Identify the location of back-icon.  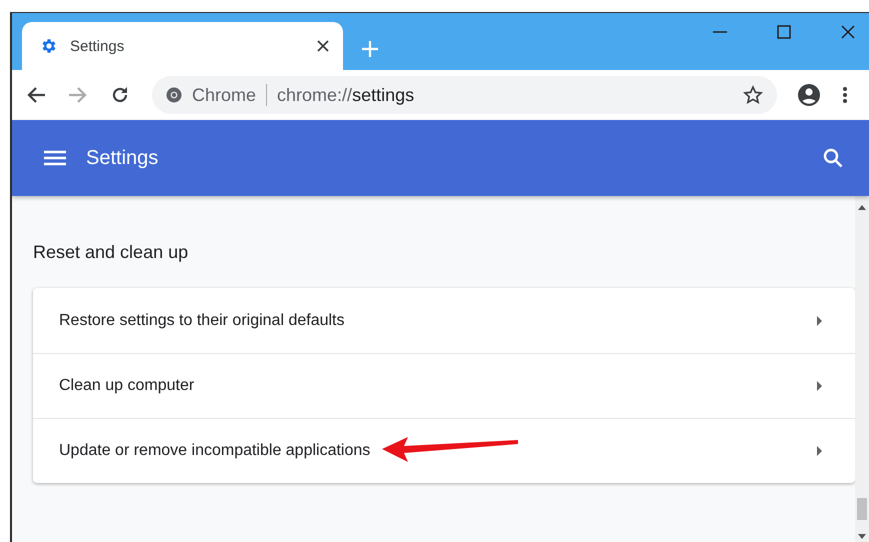
(36, 95).